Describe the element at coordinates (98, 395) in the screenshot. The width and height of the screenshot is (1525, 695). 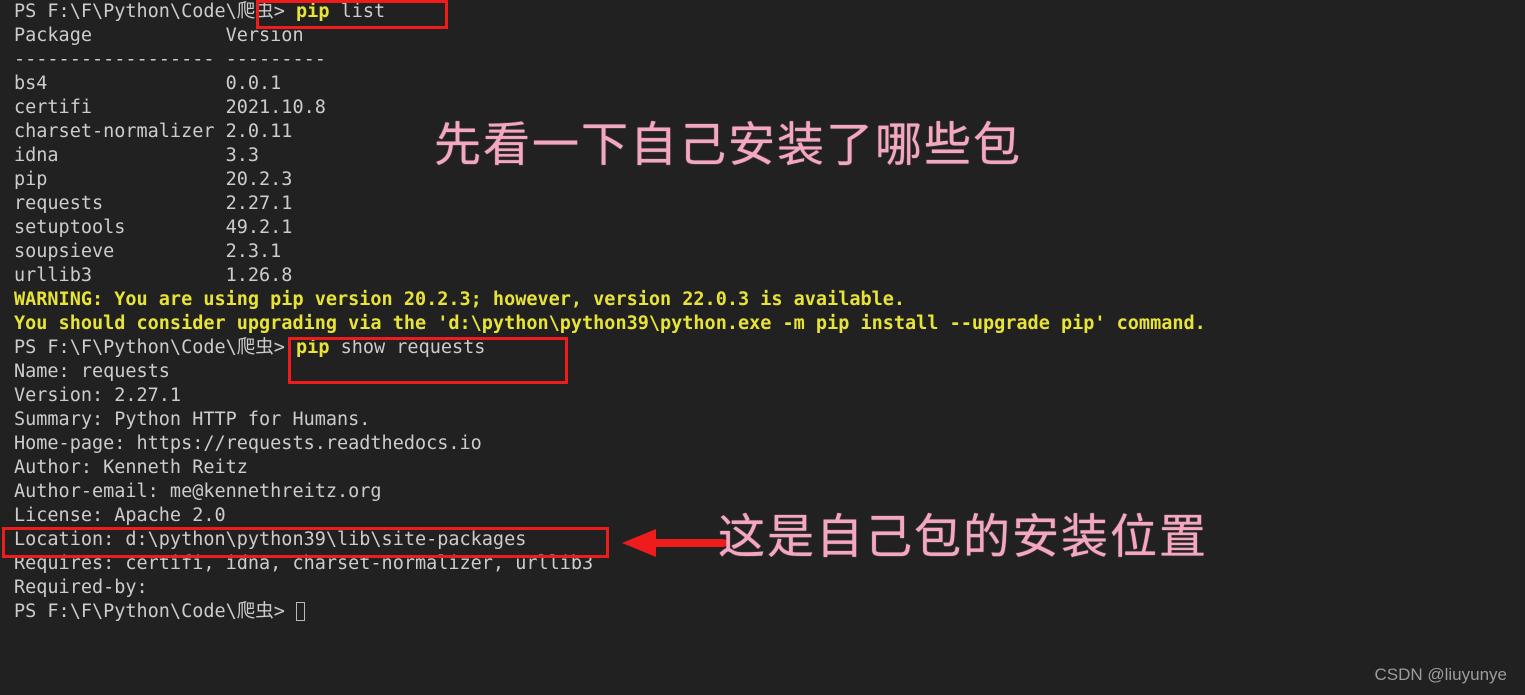
I see `field-version: Version: 2.27.1` at that location.